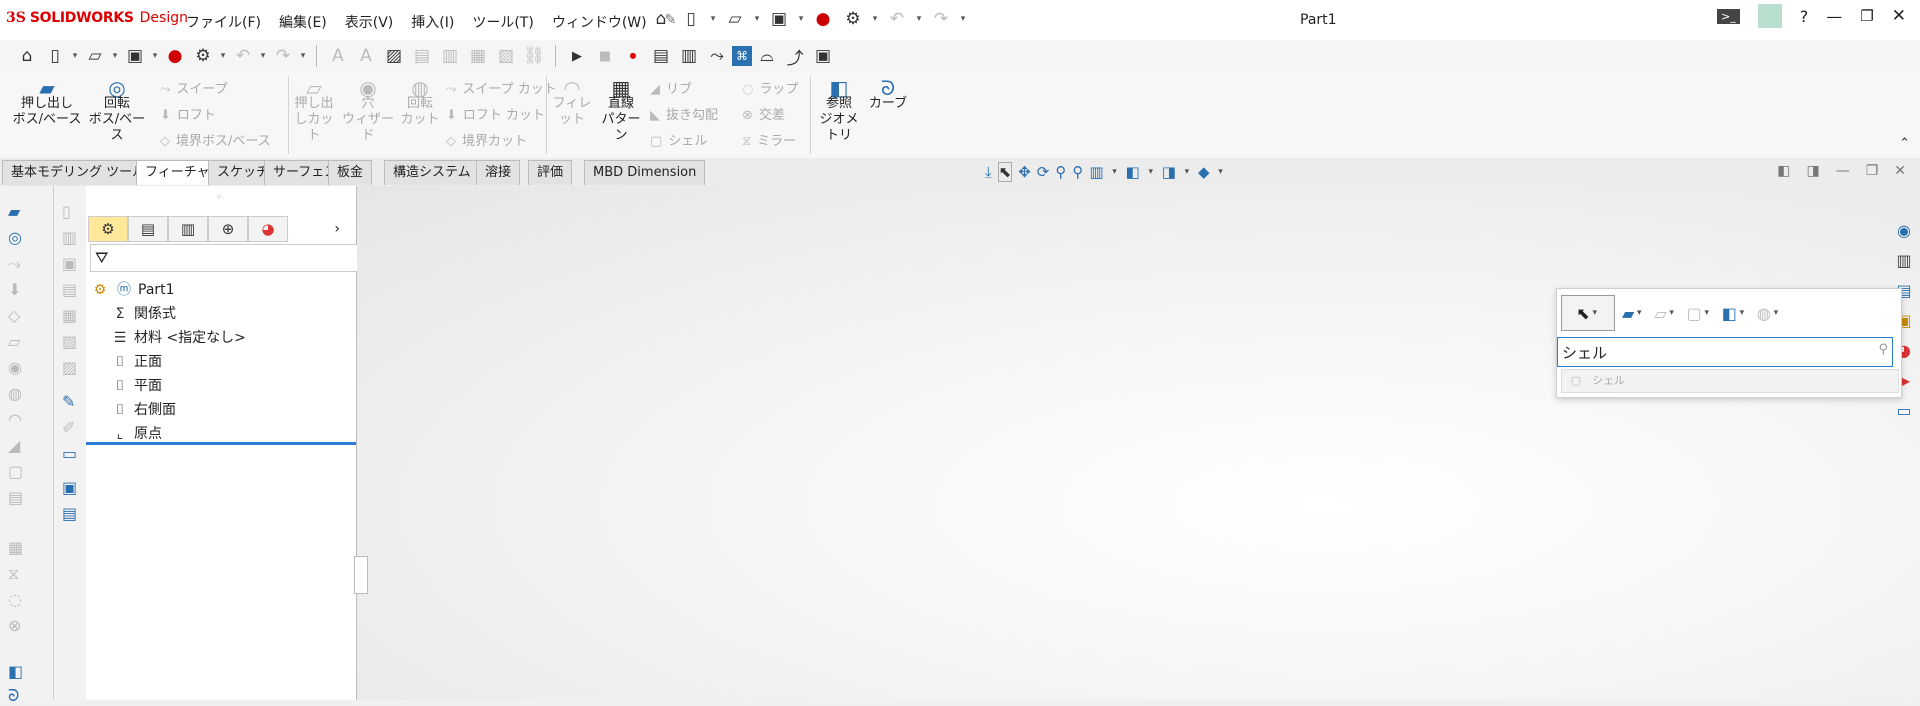 This screenshot has width=1920, height=706. What do you see at coordinates (394, 56) in the screenshot?
I see `image-icon: ▨` at bounding box center [394, 56].